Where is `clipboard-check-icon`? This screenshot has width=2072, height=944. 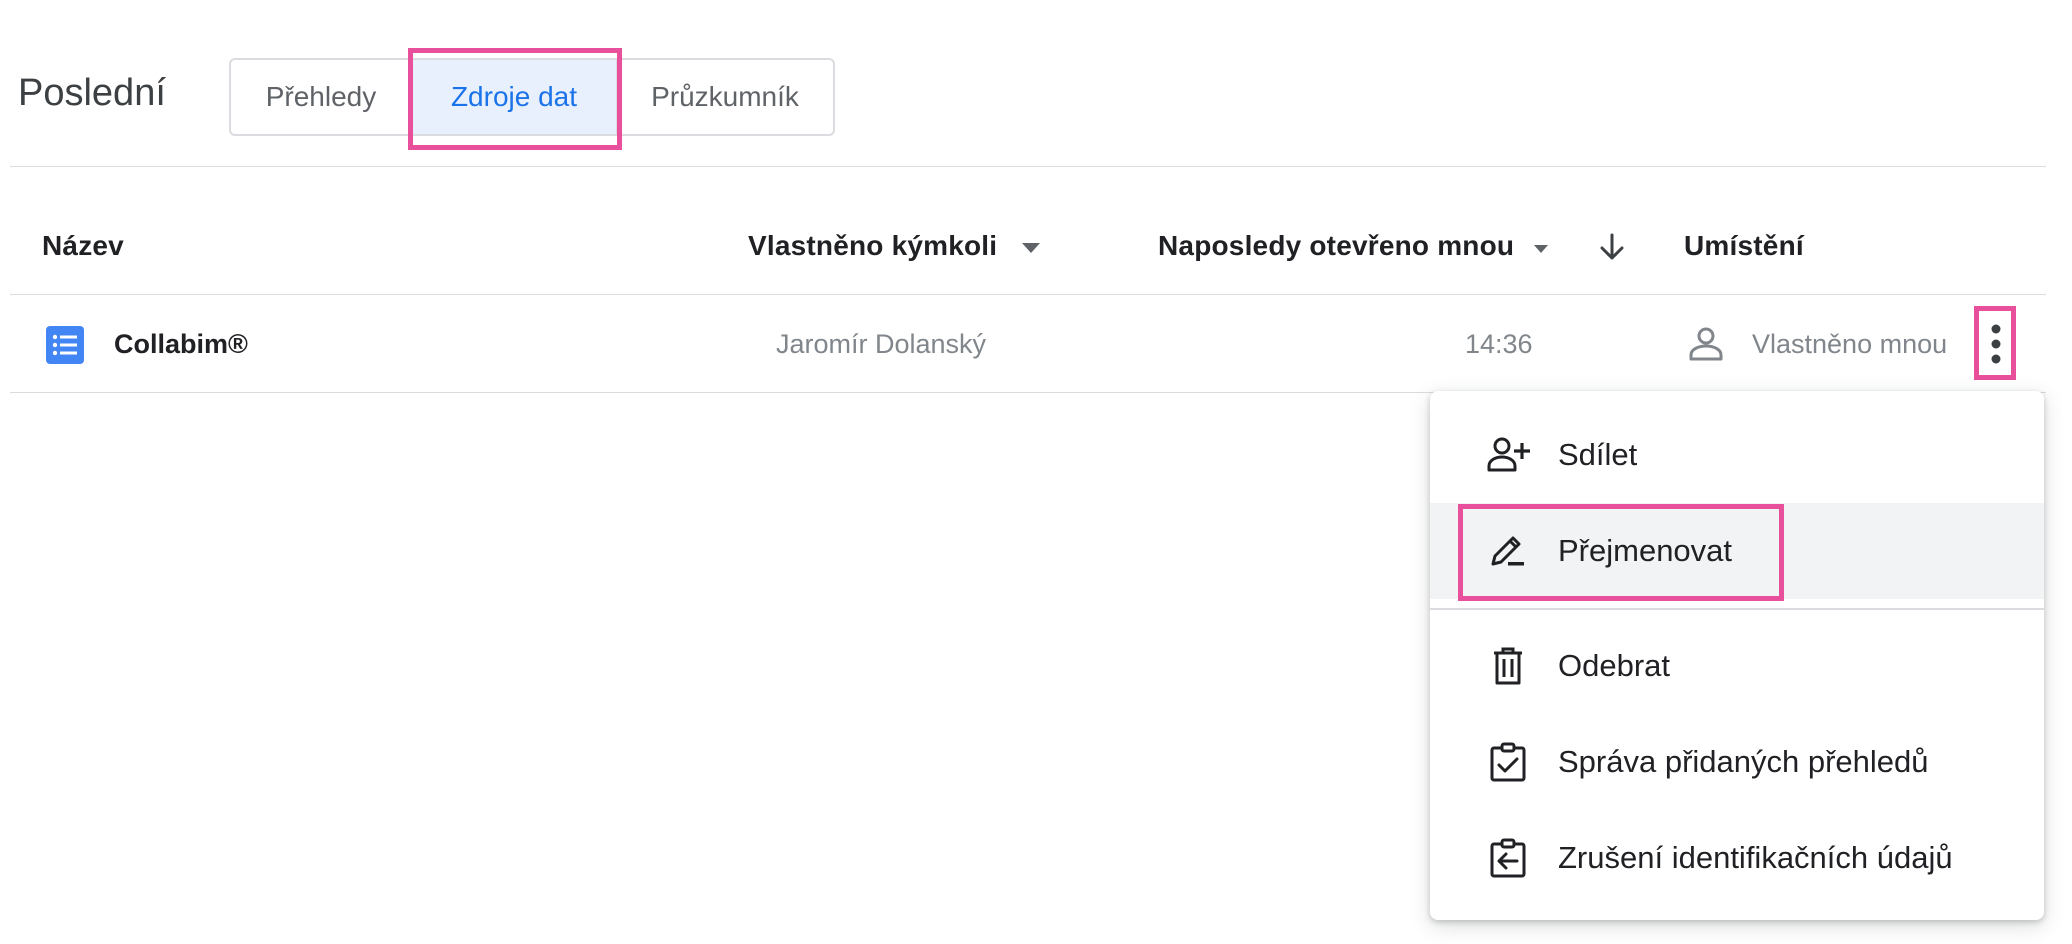 clipboard-check-icon is located at coordinates (1508, 762).